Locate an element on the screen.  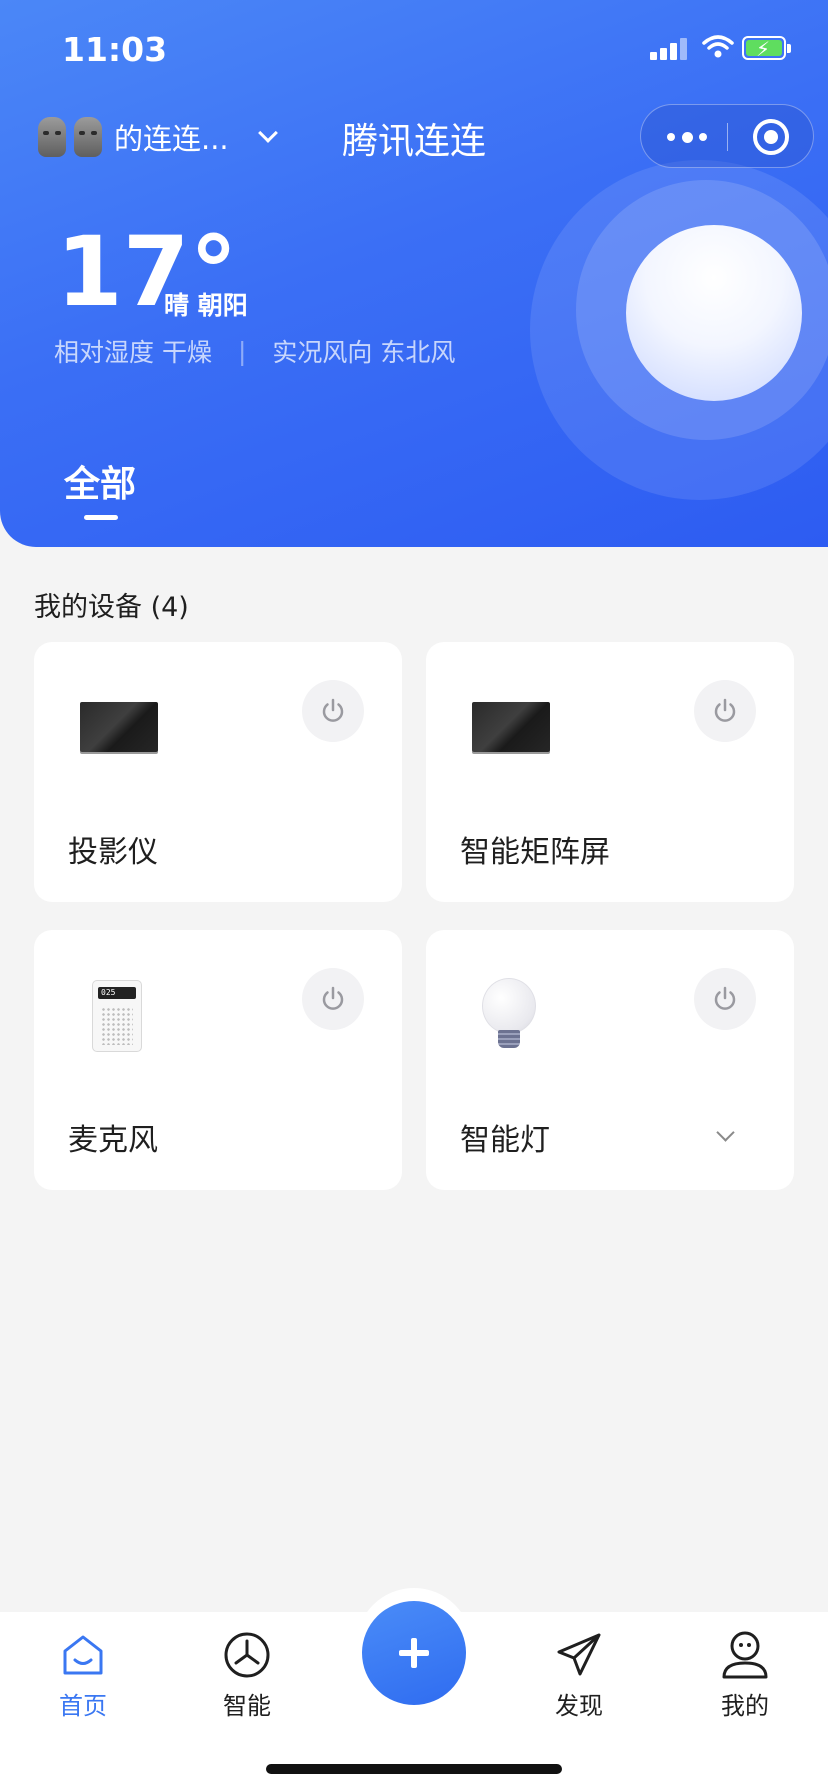
light-bulb-icon is located at coordinates (509, 1006).